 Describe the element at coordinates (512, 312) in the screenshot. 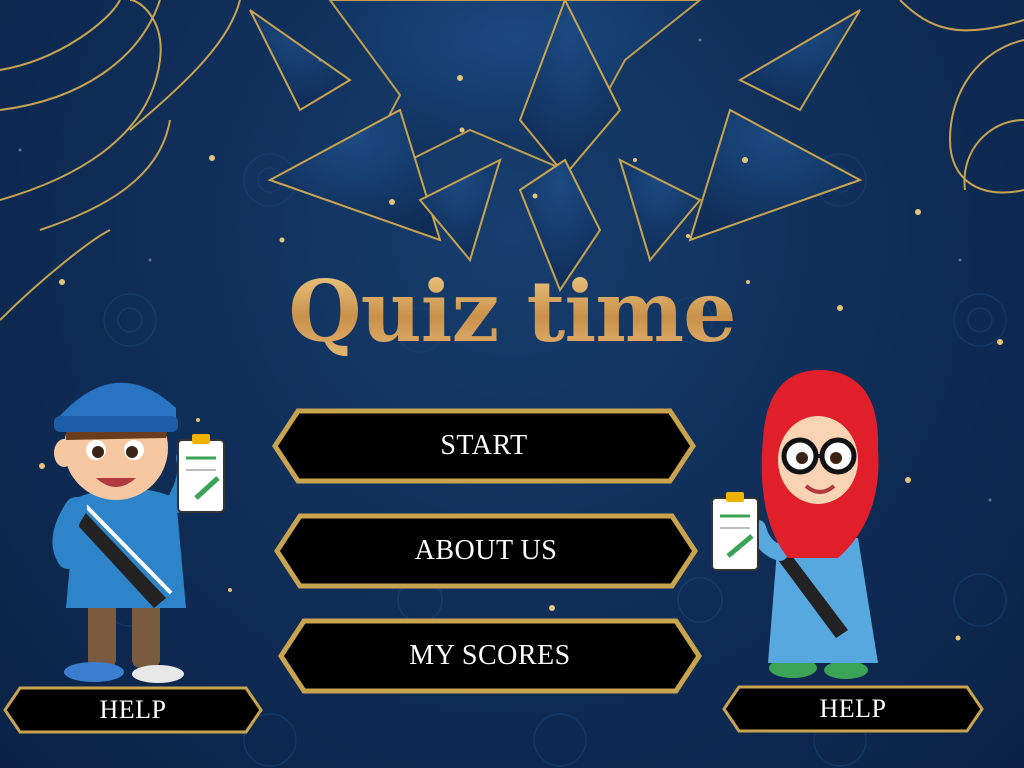

I see `game-title: Quiz time` at that location.